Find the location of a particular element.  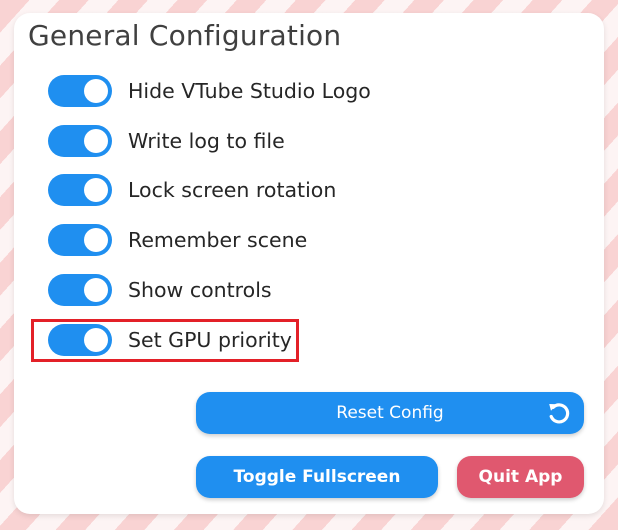

setting-row-lock-rotation: Lock screen rotation is located at coordinates (192, 190).